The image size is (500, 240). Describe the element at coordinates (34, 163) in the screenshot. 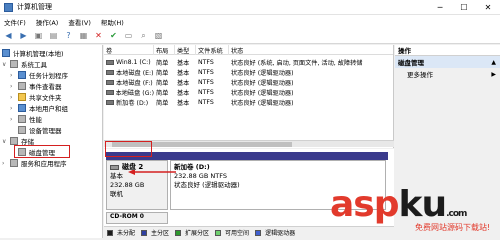

I see `tree-services: › 服务和应用程序` at that location.